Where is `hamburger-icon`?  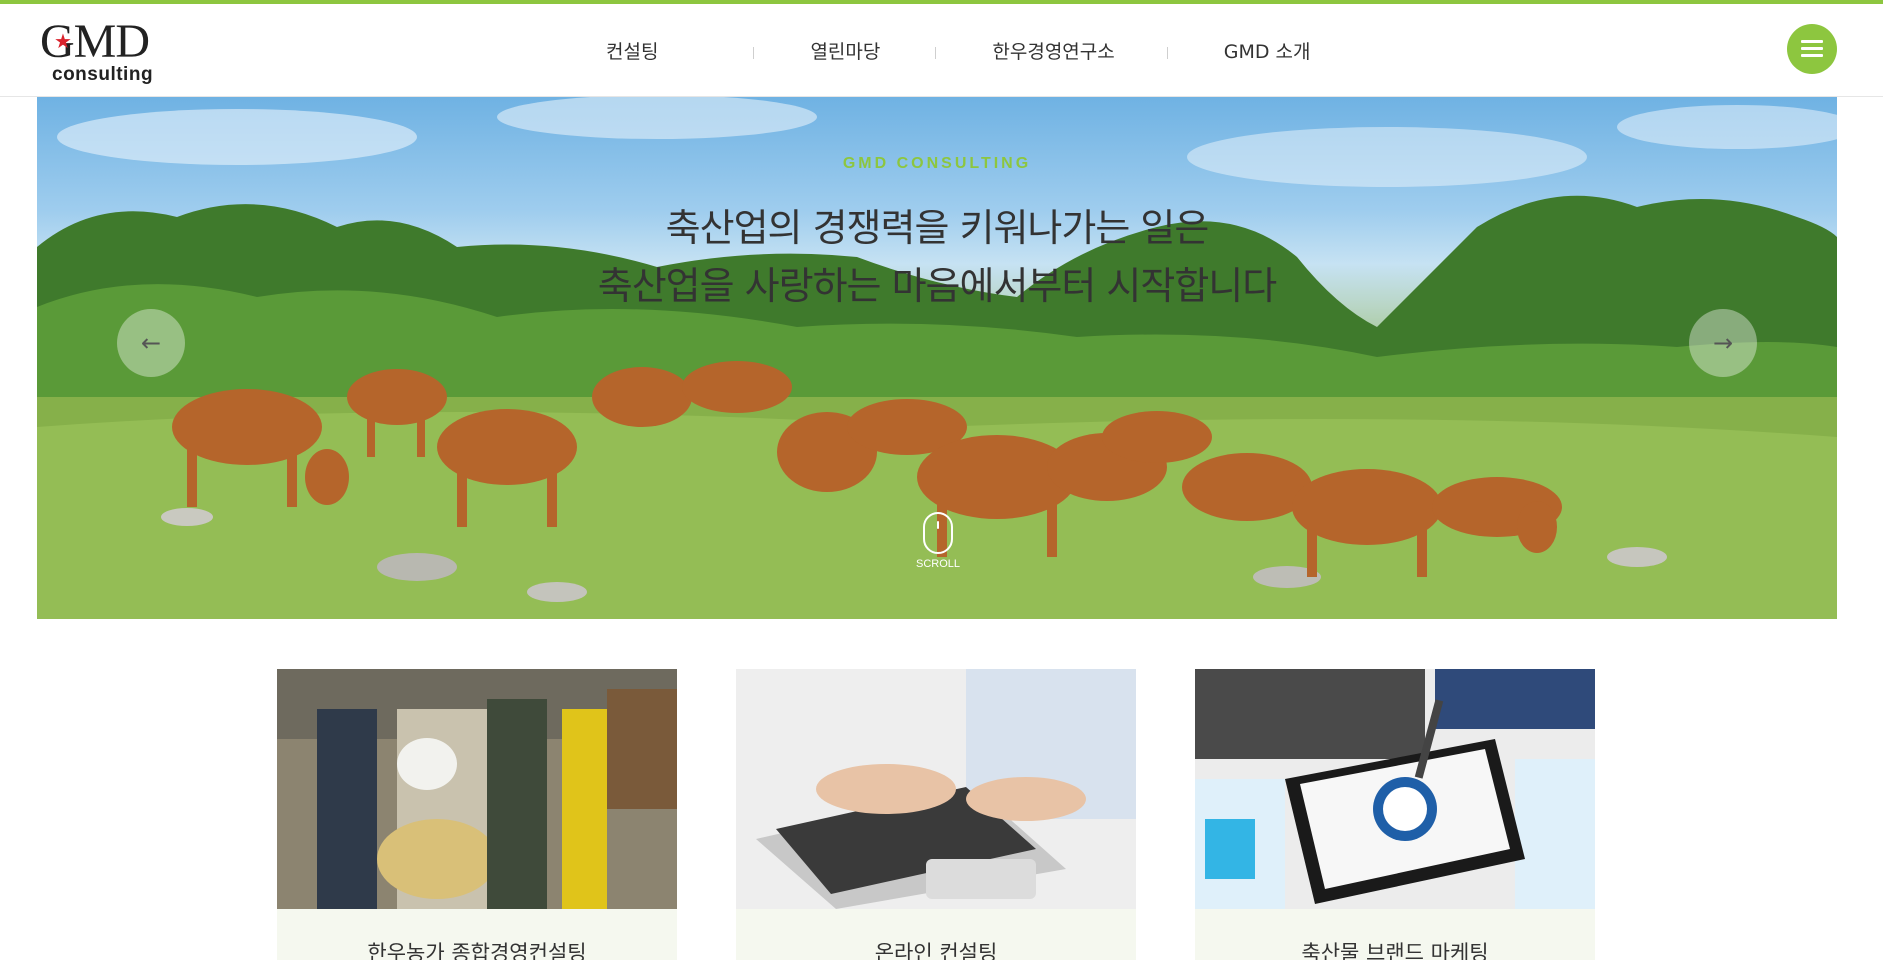
hamburger-icon is located at coordinates (1812, 49).